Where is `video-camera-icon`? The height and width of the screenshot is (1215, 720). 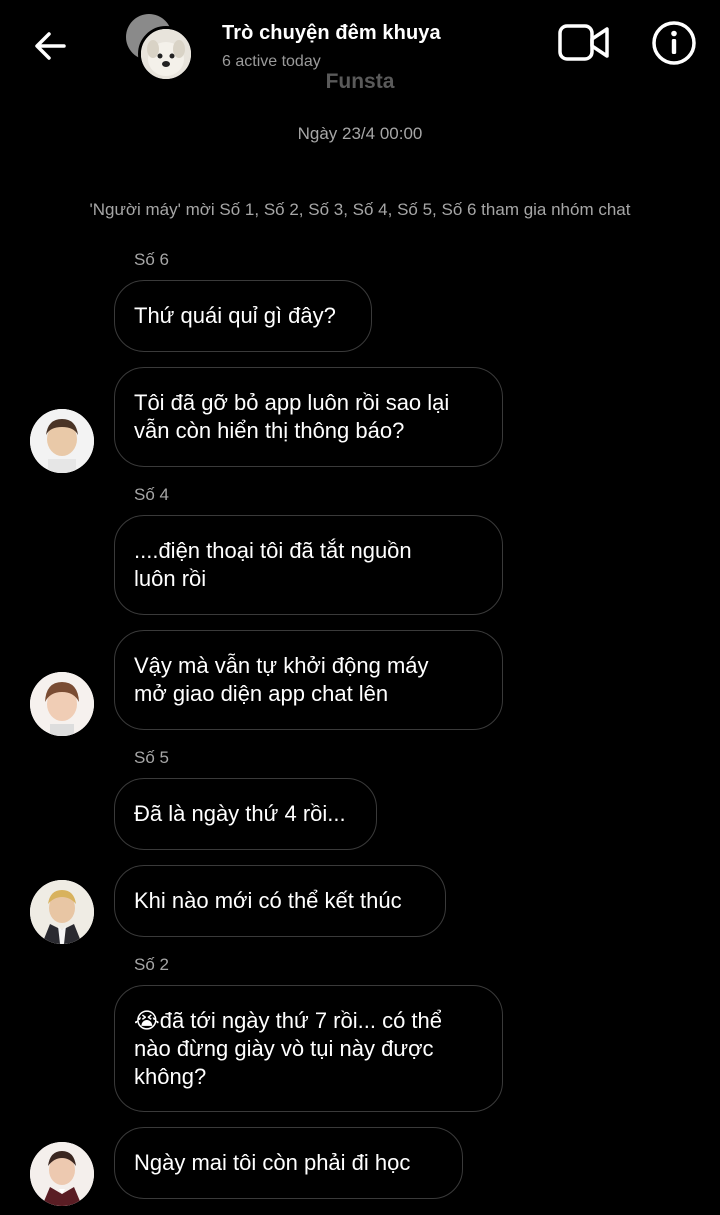
video-camera-icon is located at coordinates (583, 42).